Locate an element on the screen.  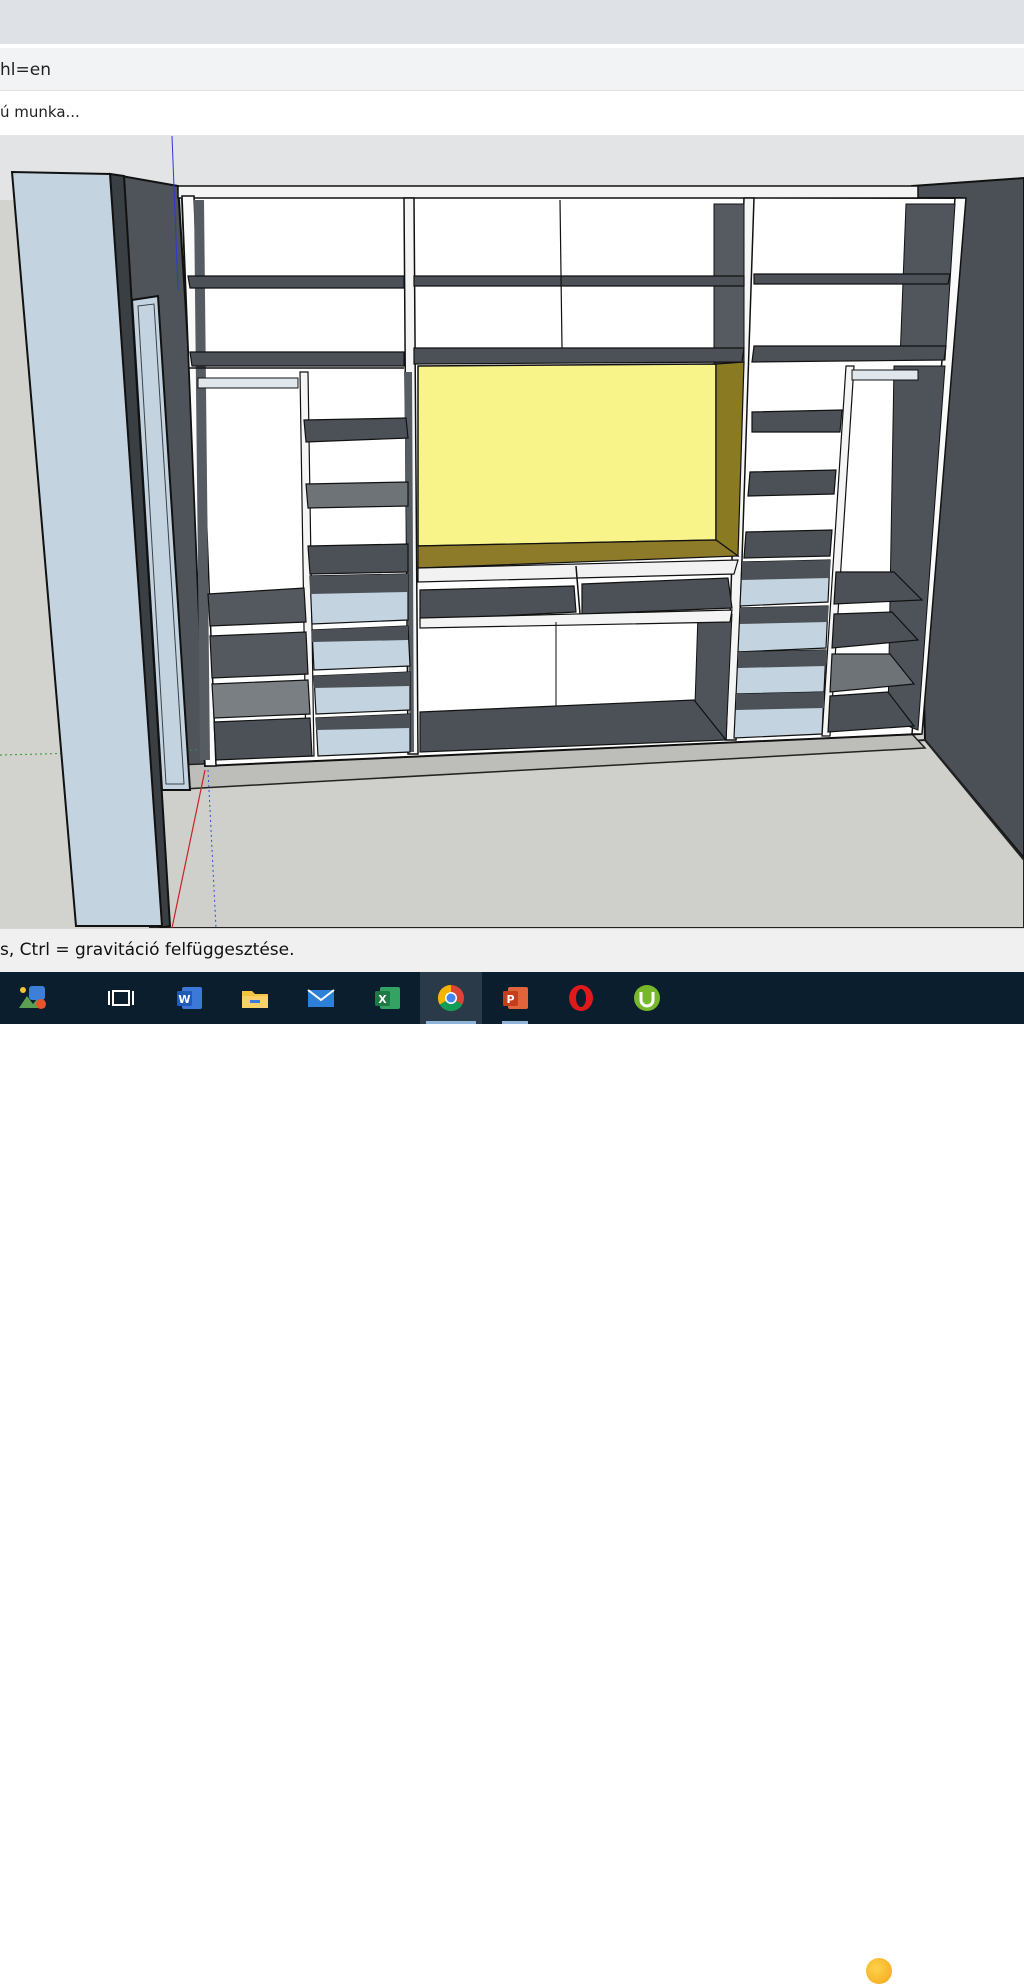
widgets-icon is located at coordinates (32, 997).